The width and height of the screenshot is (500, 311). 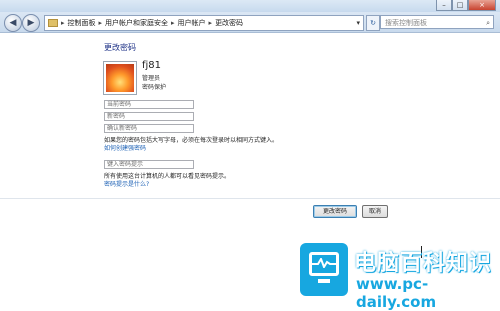 I want to click on change-password-button: 更改密码, so click(x=335, y=211).